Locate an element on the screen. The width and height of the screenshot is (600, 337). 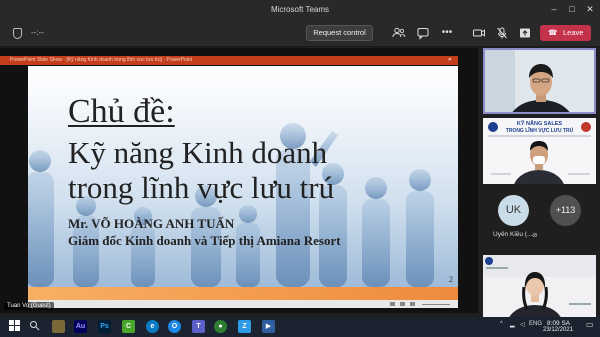
slide-speaker-name: Mr. VÕ HOÀNG ANH TUẤN is located at coordinates (151, 223).